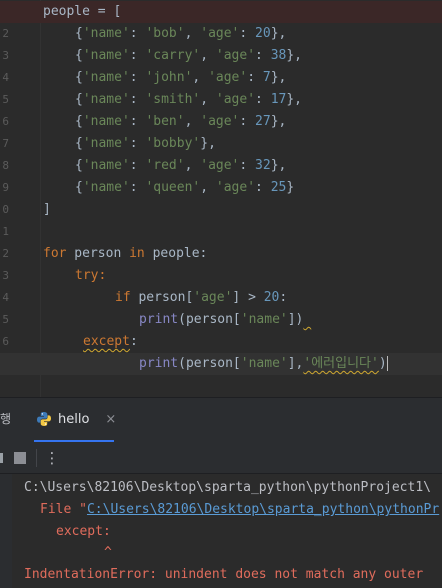 Image resolution: width=442 pixels, height=588 pixels. I want to click on dict-value: 'red', so click(165, 165).